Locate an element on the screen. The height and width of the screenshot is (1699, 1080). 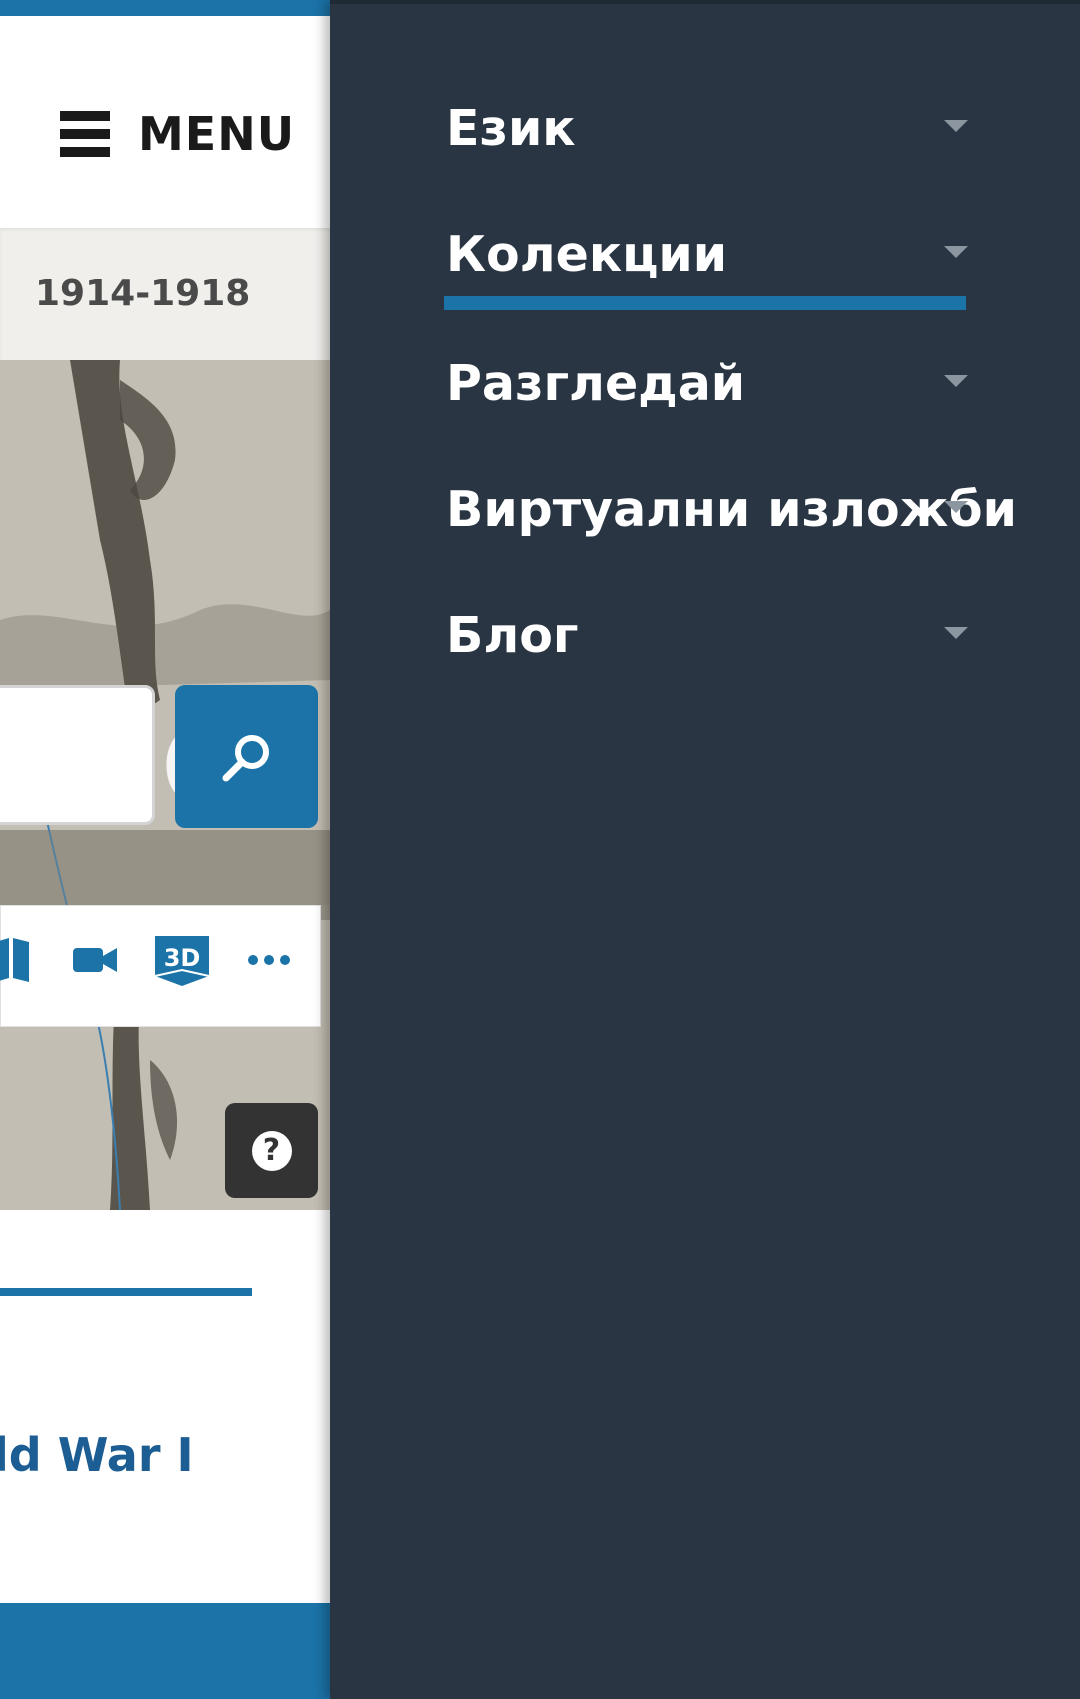
top-accent-strip is located at coordinates (165, 8).